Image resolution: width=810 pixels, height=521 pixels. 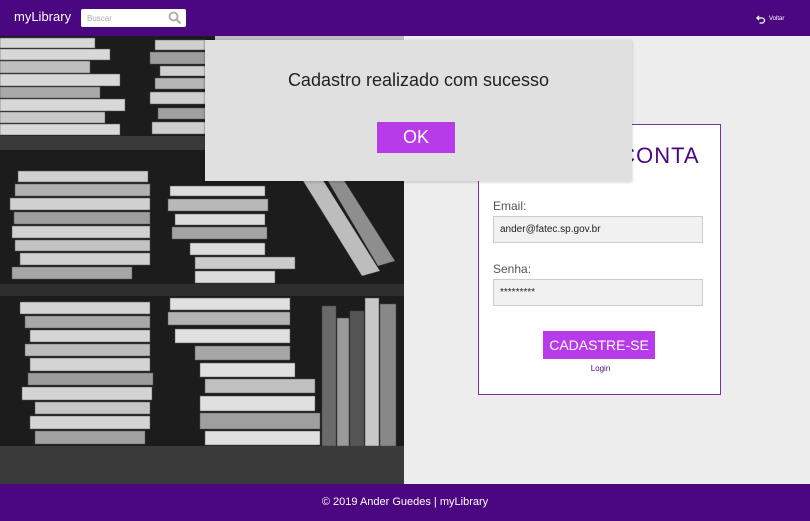 I want to click on back-button: Voltar, so click(x=770, y=19).